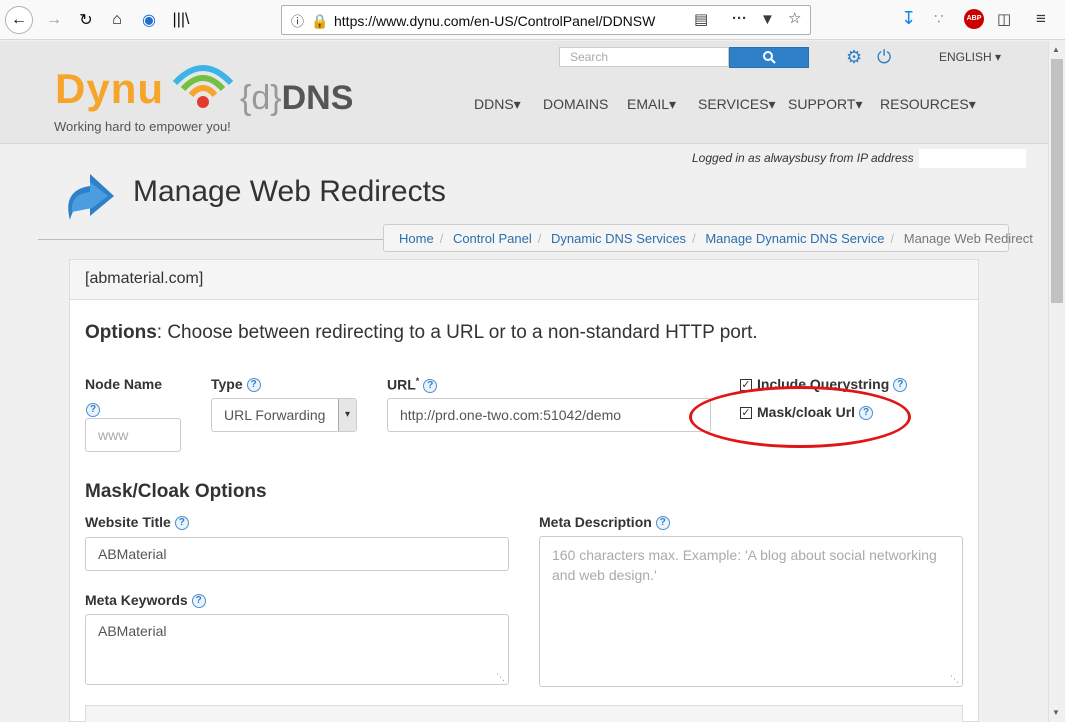 The image size is (1065, 722). I want to click on logo: Dynu, so click(109, 89).